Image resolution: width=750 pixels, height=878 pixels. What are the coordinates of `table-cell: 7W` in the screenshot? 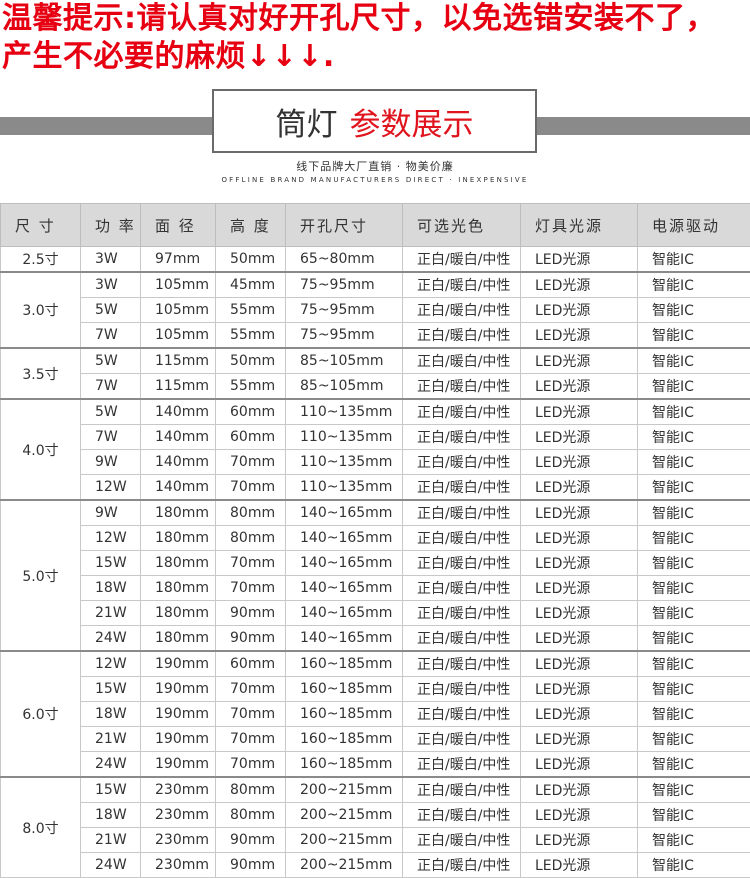 It's located at (111, 387).